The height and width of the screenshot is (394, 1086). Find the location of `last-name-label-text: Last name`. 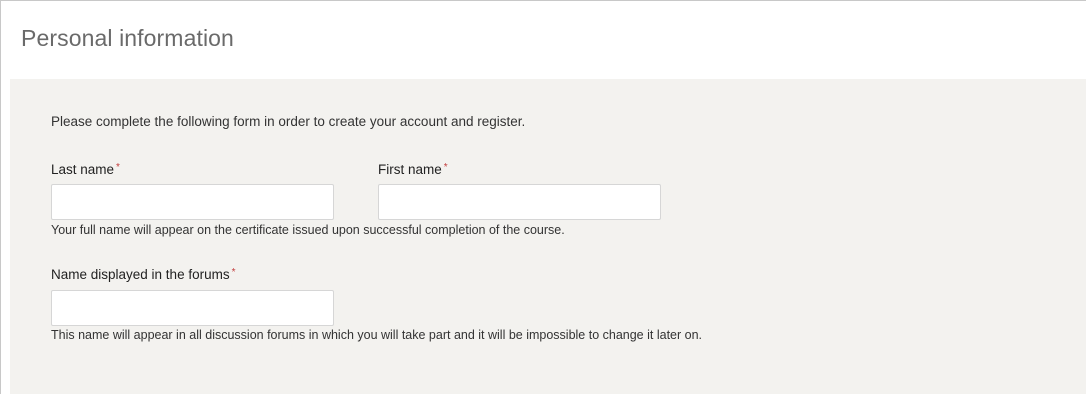

last-name-label-text: Last name is located at coordinates (83, 169).